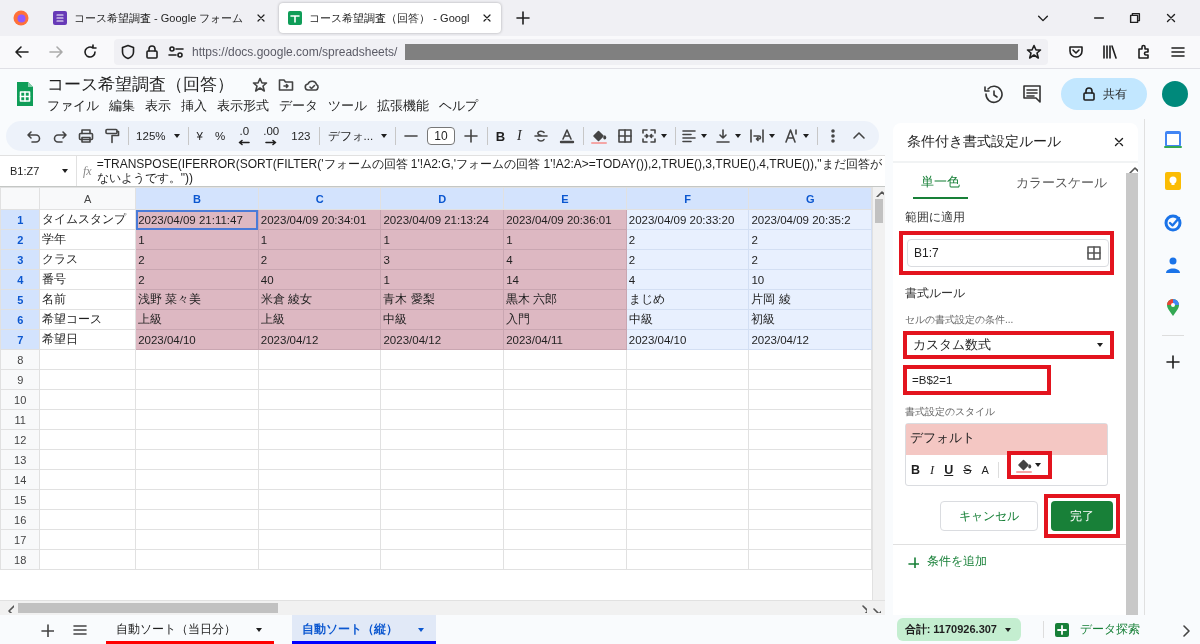  I want to click on row-header: 7, so click(20, 339).